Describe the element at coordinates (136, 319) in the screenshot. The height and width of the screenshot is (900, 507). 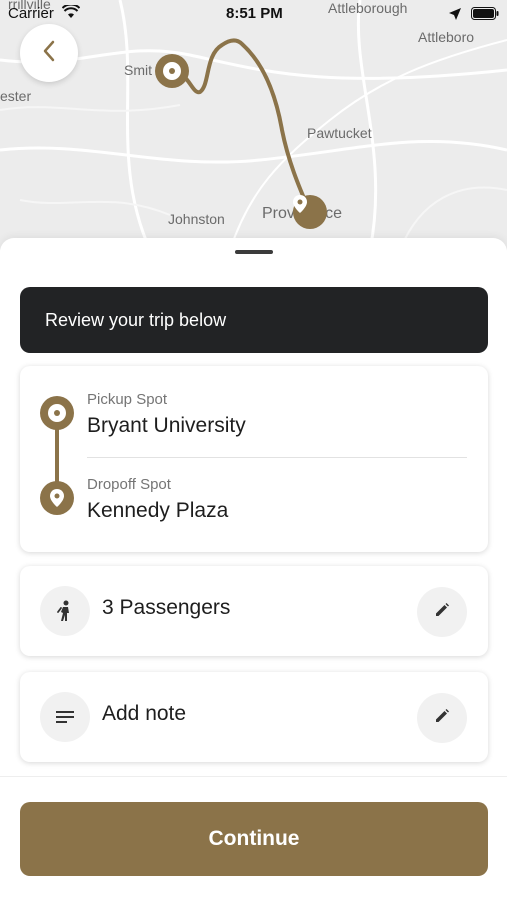
I see `review-banner-text: Review your trip below` at that location.